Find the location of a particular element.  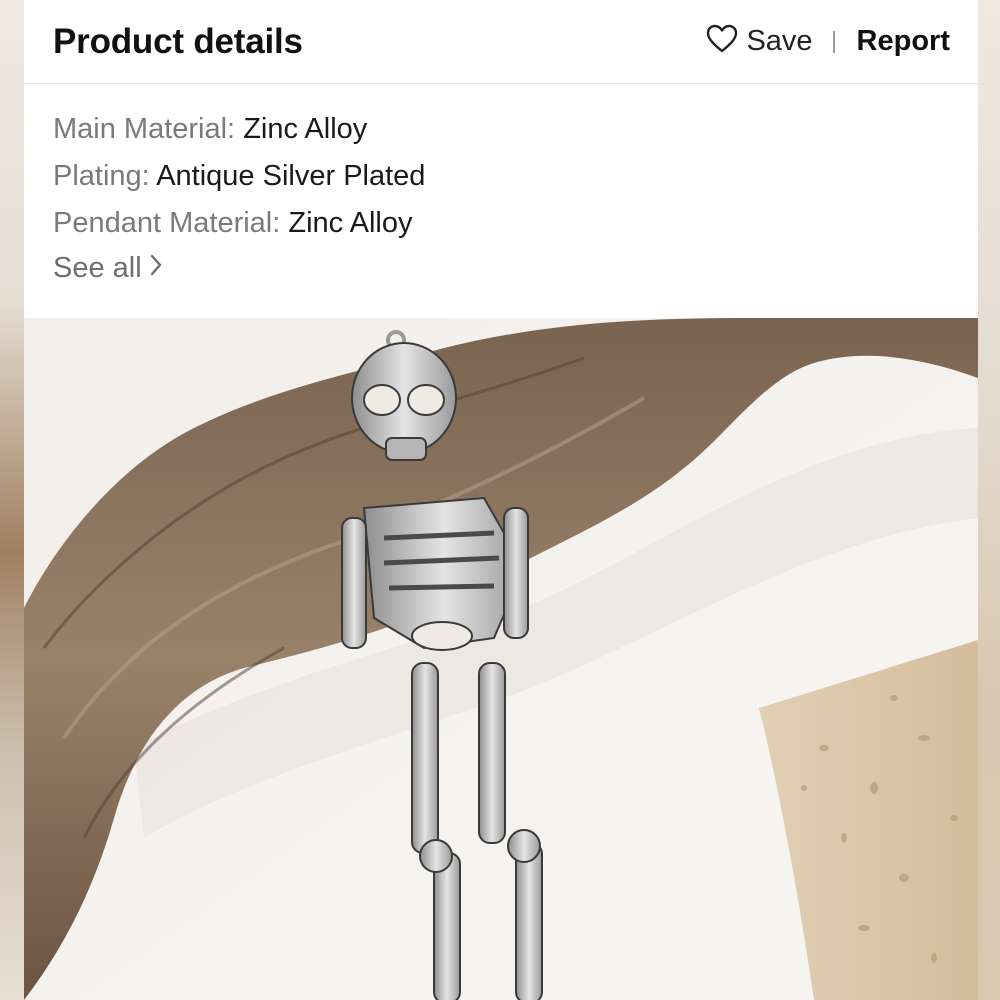

chevron-right-icon is located at coordinates (153, 268).